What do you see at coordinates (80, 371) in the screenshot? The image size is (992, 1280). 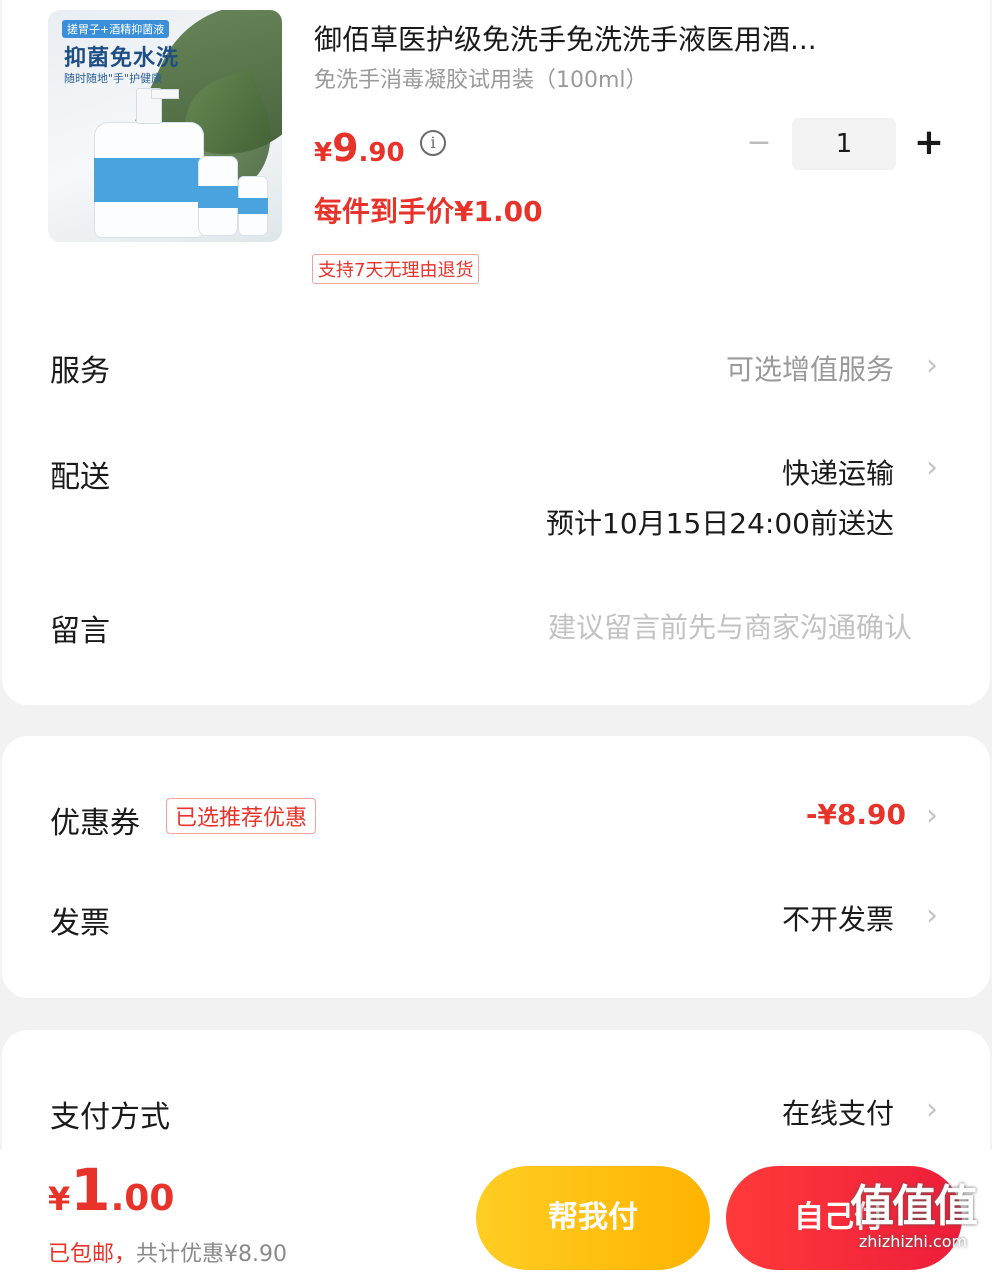 I see `service-label: 服务` at bounding box center [80, 371].